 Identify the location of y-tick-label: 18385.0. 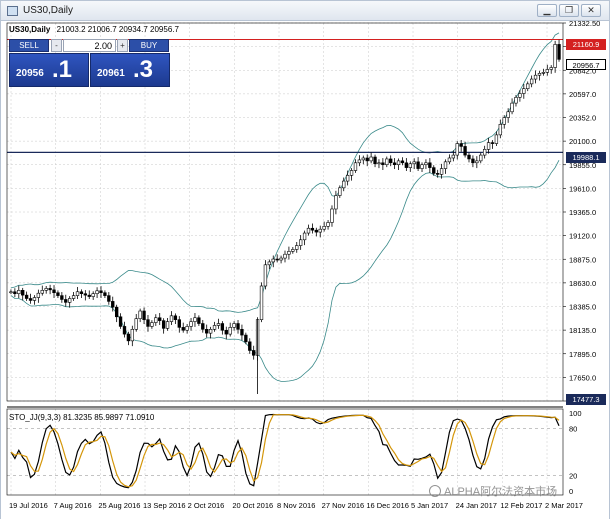
(582, 307).